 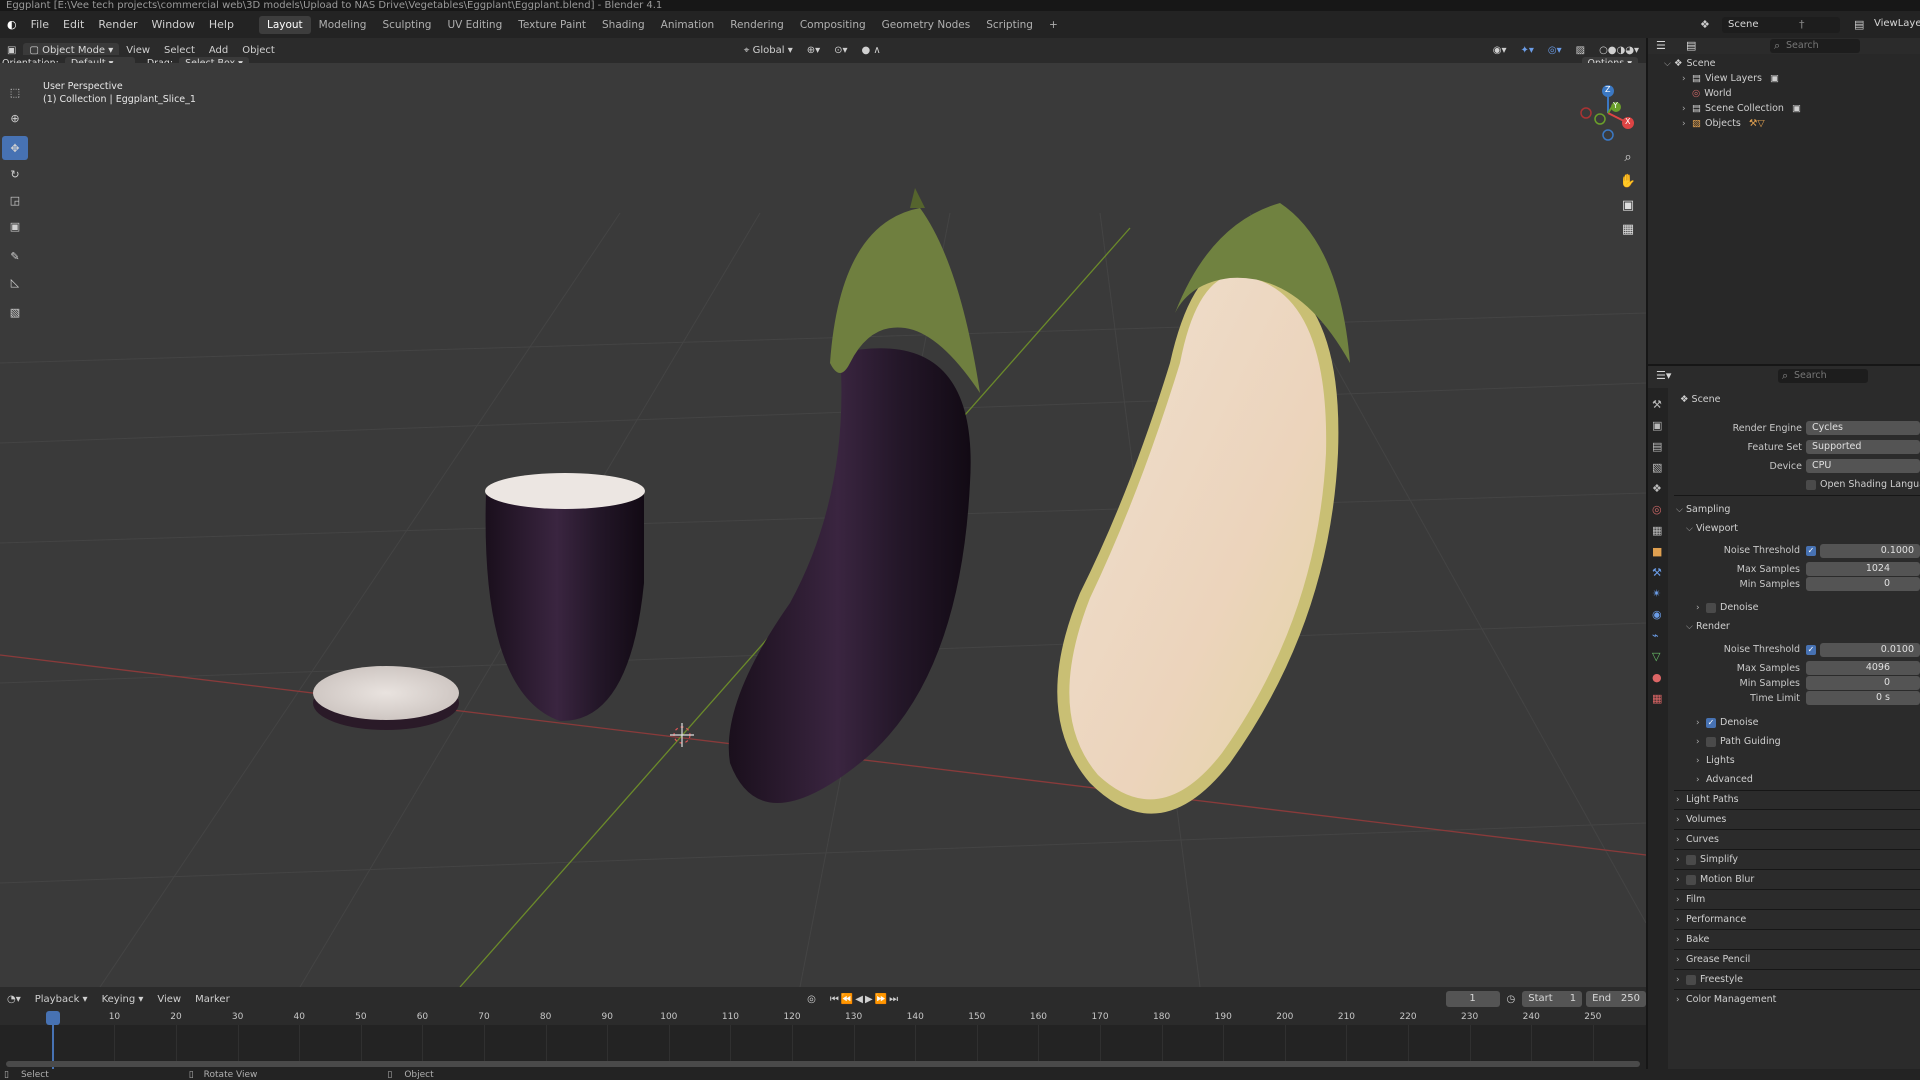 What do you see at coordinates (169, 999) in the screenshot?
I see `timeline-menu-view: View` at bounding box center [169, 999].